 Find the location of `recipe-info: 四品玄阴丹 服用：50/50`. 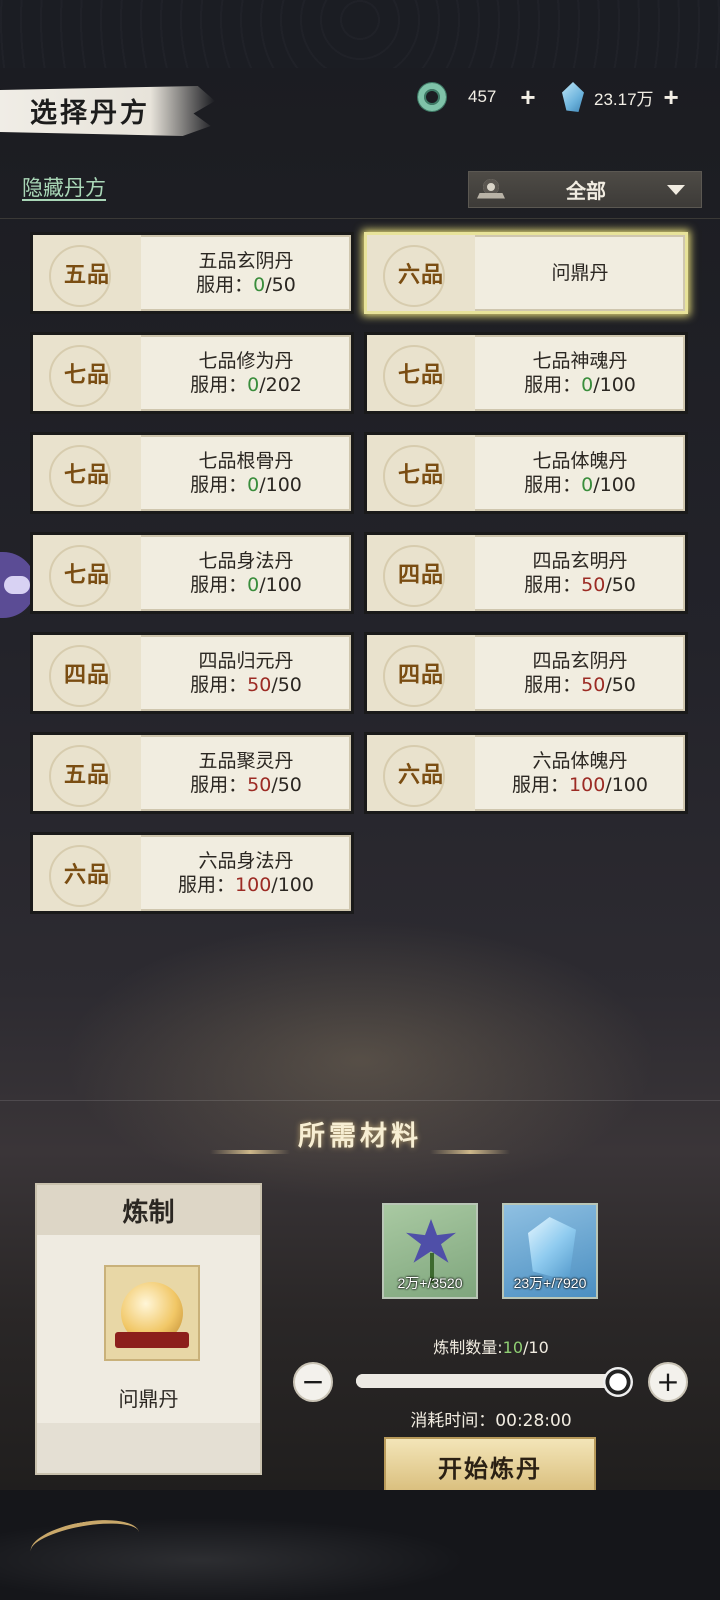

recipe-info: 四品玄阴丹 服用：50/50 is located at coordinates (580, 673).